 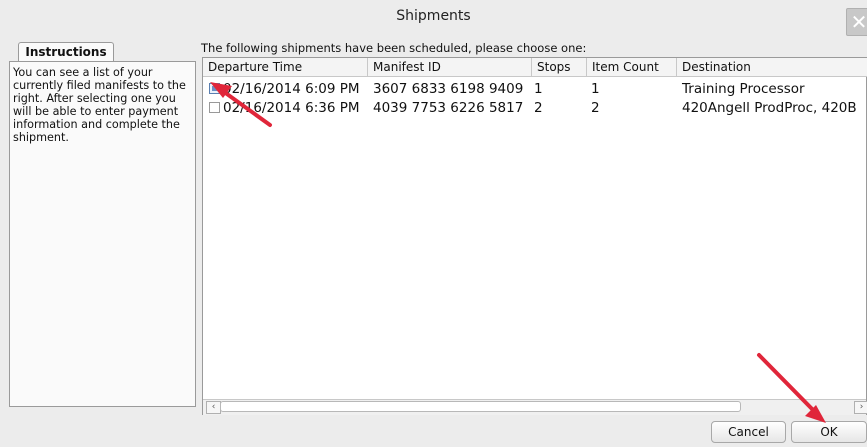 I want to click on stops-cell: 1, so click(x=538, y=89).